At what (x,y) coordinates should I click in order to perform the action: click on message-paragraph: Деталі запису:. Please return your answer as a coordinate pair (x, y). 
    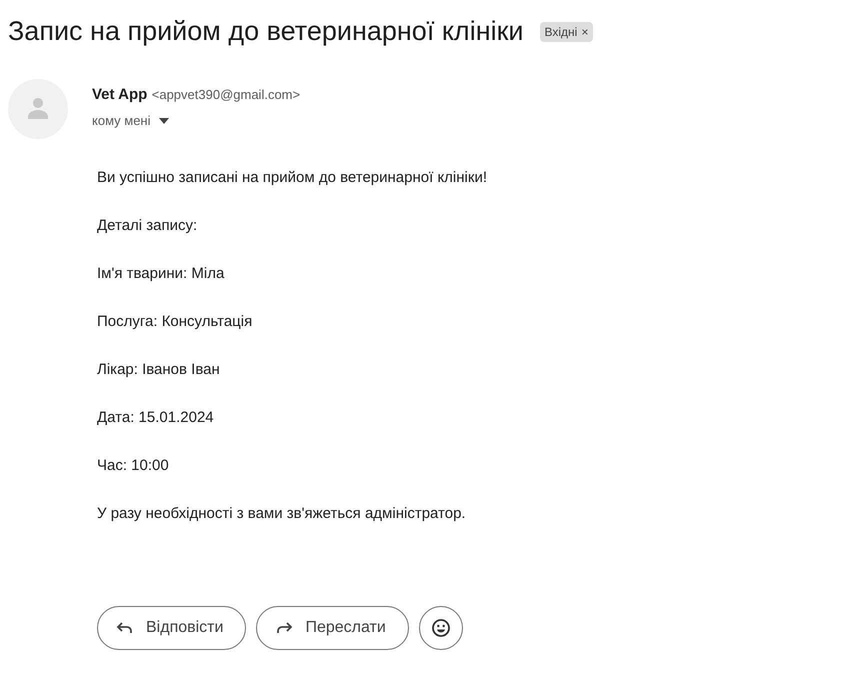
    Looking at the image, I should click on (147, 226).